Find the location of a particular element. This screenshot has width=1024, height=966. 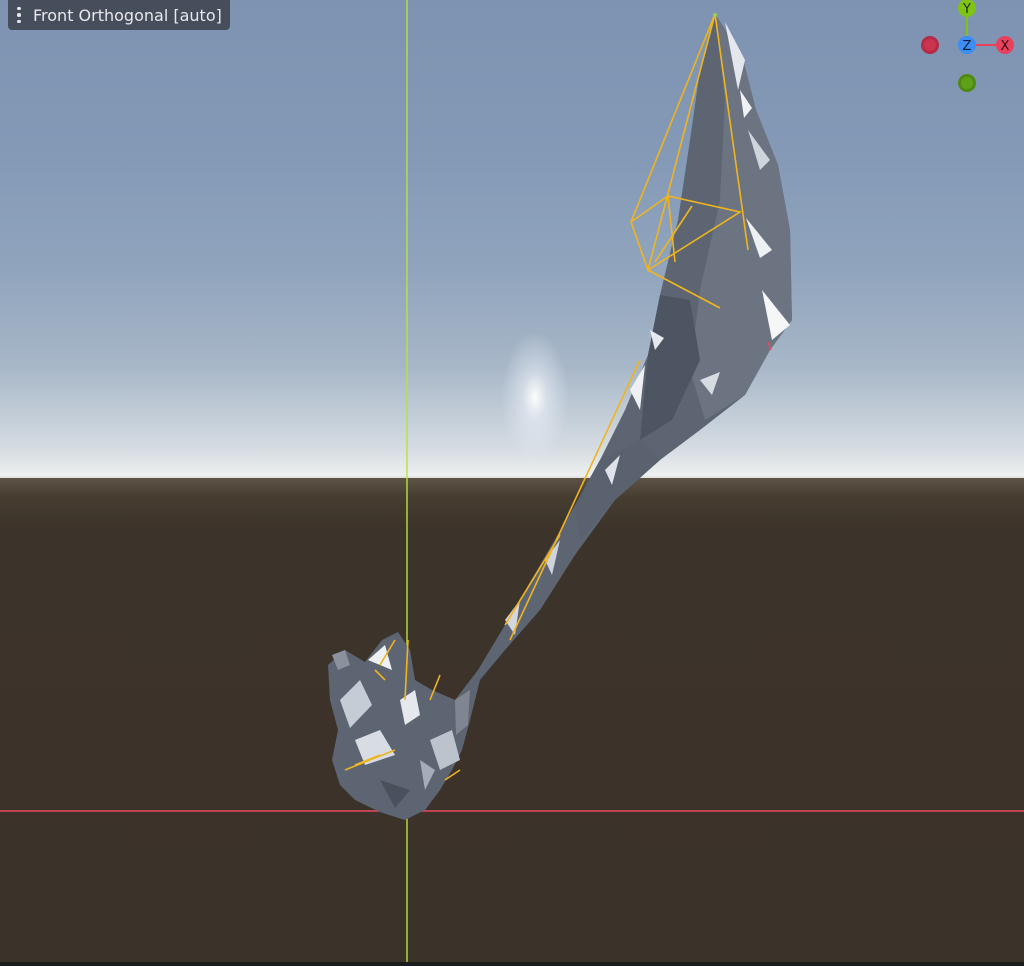

gizmo-x-label: X is located at coordinates (1005, 46).